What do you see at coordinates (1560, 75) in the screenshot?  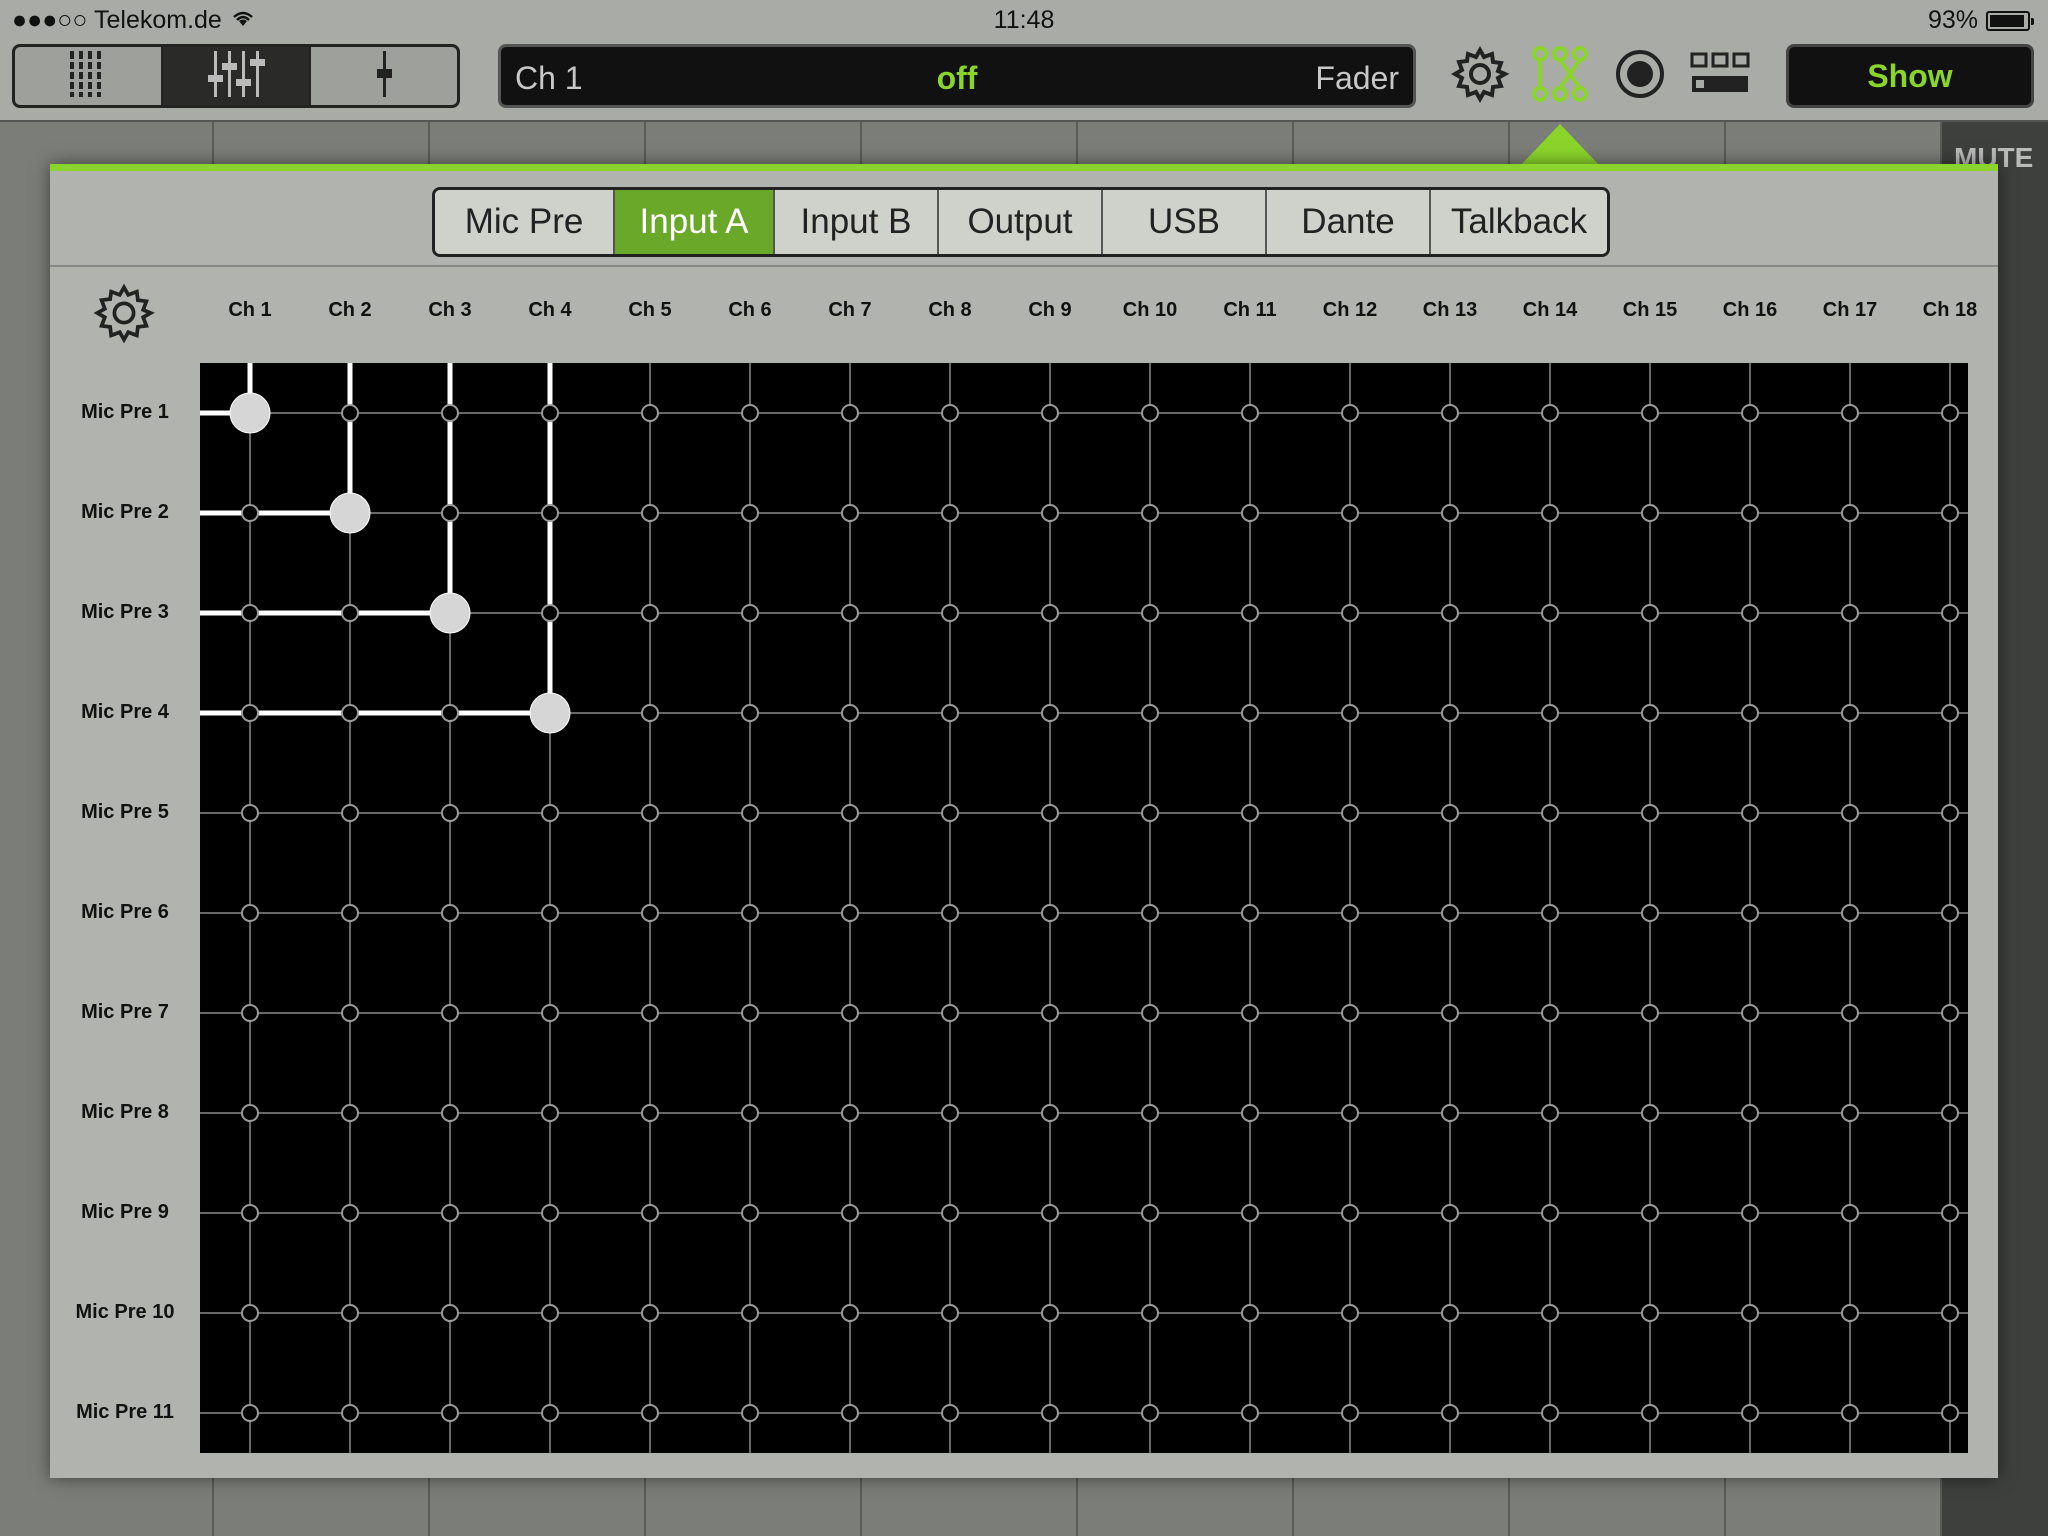 I see `routing-button` at bounding box center [1560, 75].